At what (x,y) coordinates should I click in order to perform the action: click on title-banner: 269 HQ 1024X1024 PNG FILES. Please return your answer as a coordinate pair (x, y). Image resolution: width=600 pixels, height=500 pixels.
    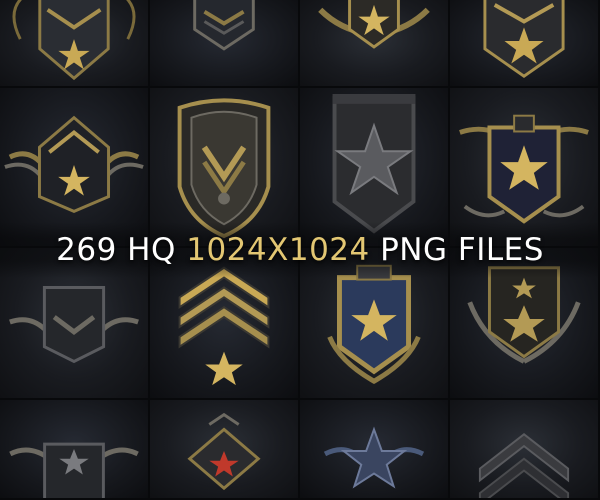
    Looking at the image, I should click on (300, 250).